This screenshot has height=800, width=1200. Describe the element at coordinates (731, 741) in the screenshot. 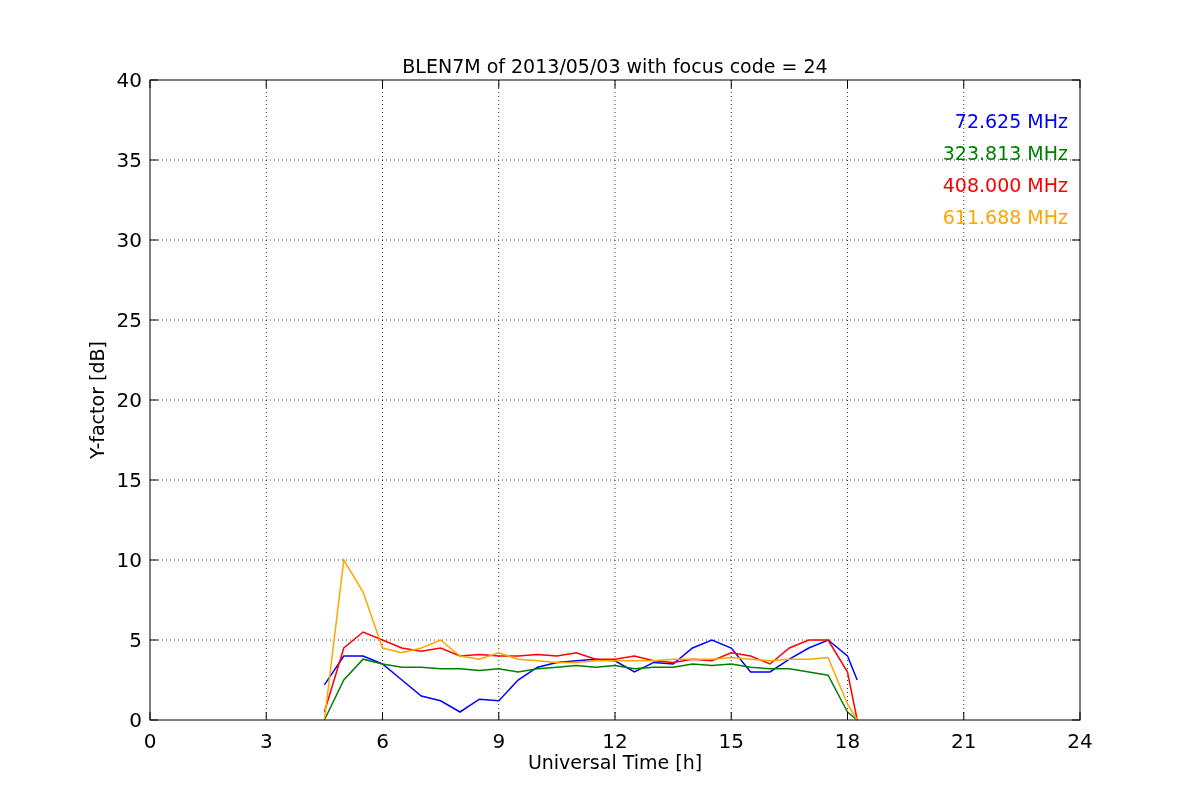

I see `x-tick-label: 15` at that location.